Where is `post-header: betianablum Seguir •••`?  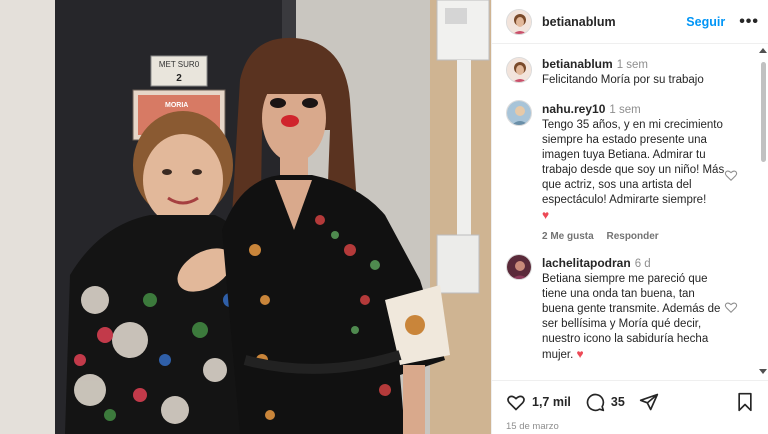 post-header: betianablum Seguir ••• is located at coordinates (630, 22).